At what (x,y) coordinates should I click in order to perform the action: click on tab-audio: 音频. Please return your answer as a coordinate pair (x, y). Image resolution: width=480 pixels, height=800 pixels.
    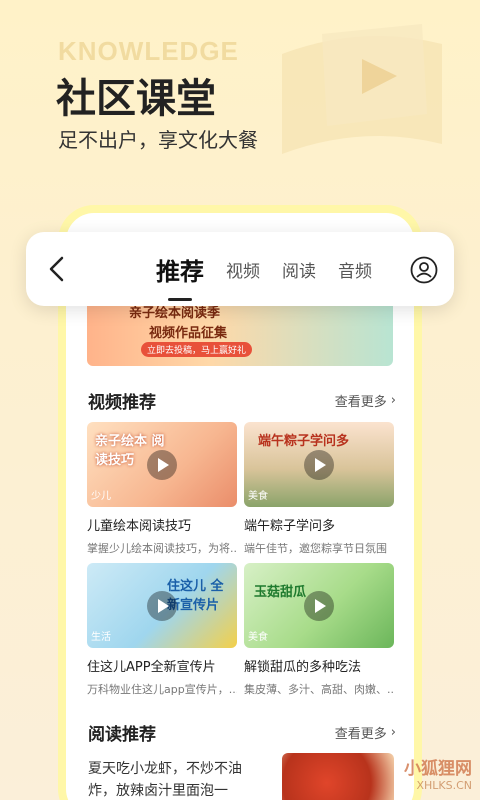
    Looking at the image, I should click on (355, 269).